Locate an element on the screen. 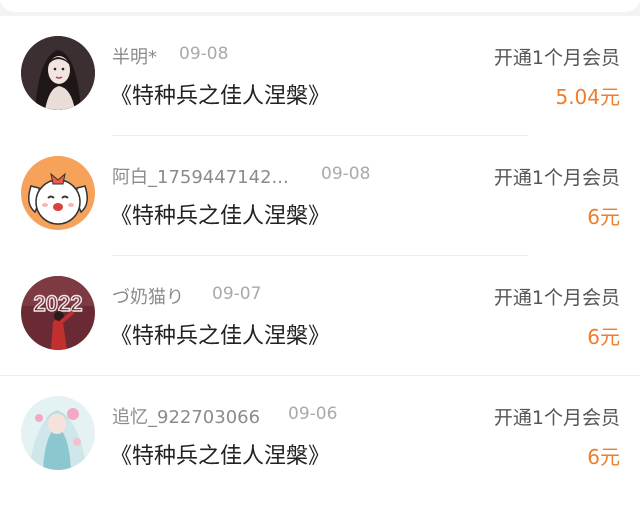 The width and height of the screenshot is (640, 513). user-name: づ奶猫り is located at coordinates (148, 297).